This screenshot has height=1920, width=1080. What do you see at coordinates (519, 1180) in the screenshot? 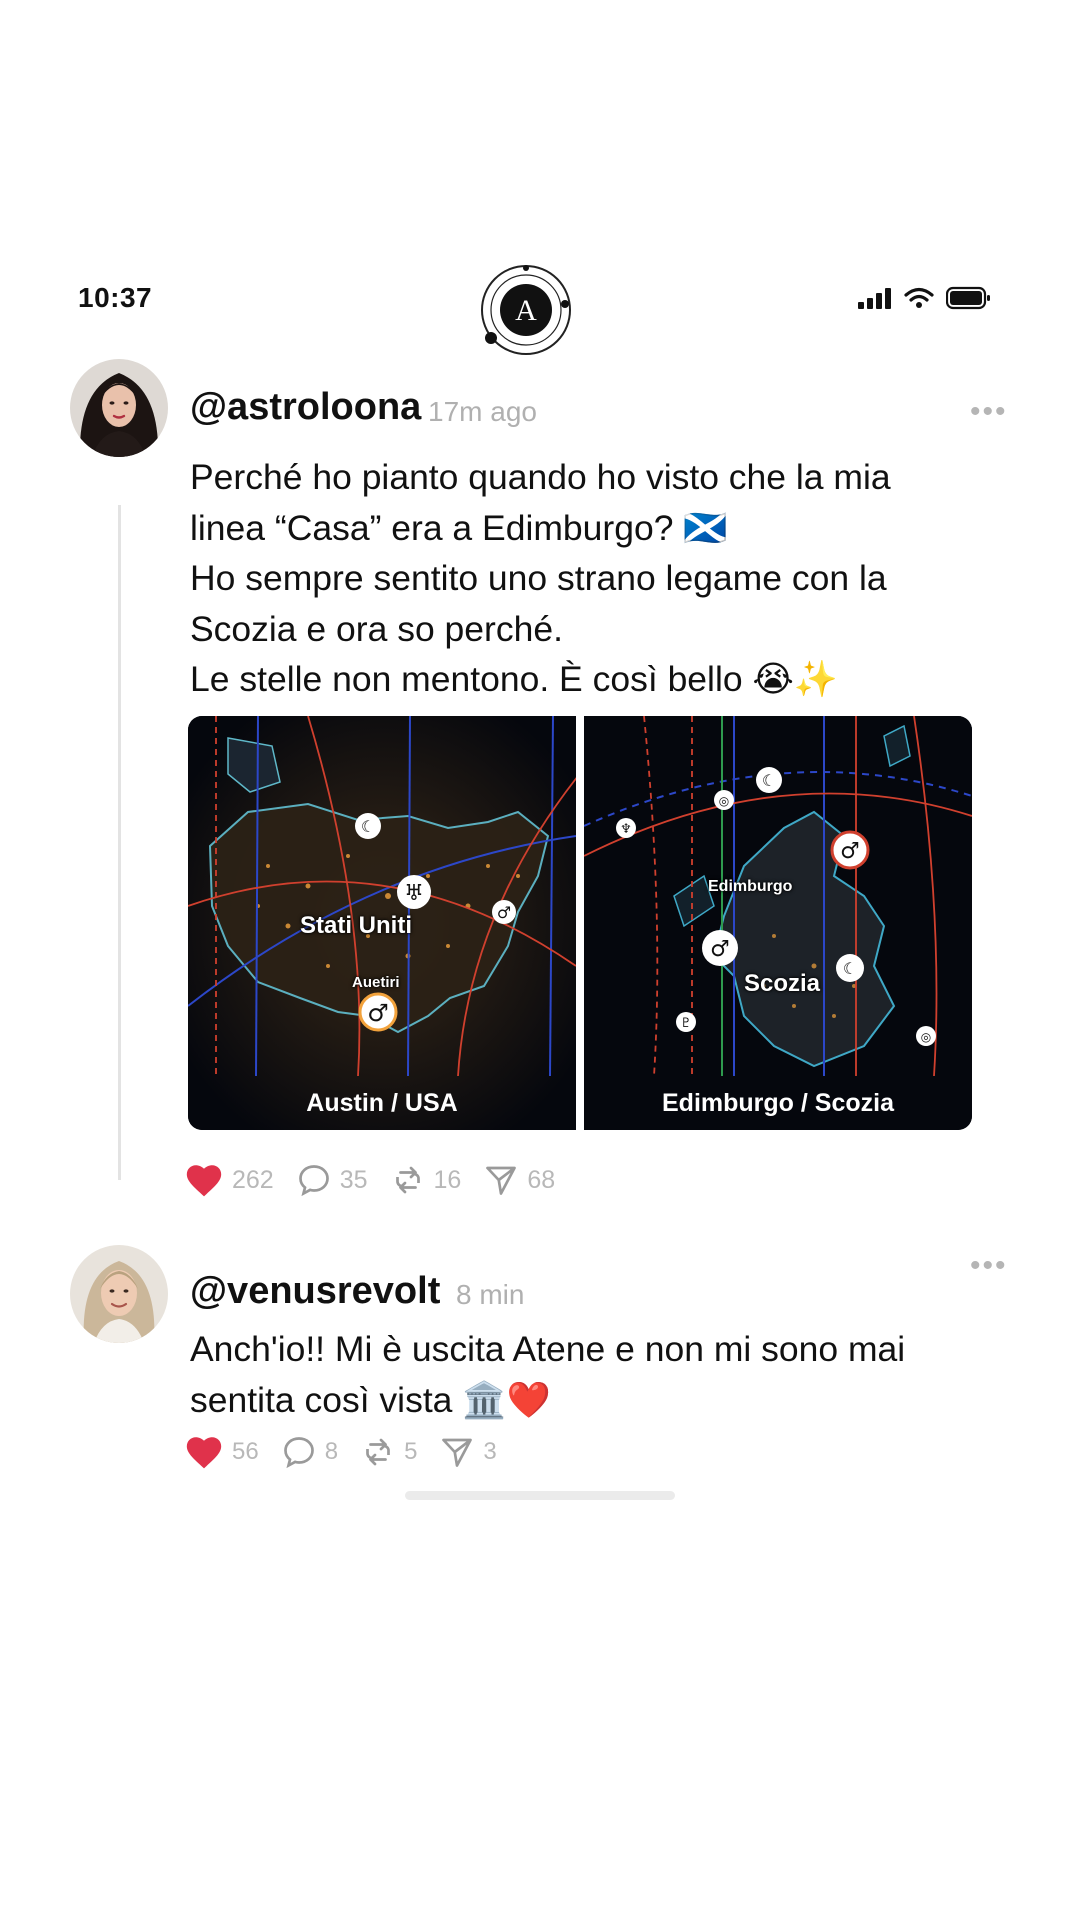
I see `share-button: 68` at bounding box center [519, 1180].